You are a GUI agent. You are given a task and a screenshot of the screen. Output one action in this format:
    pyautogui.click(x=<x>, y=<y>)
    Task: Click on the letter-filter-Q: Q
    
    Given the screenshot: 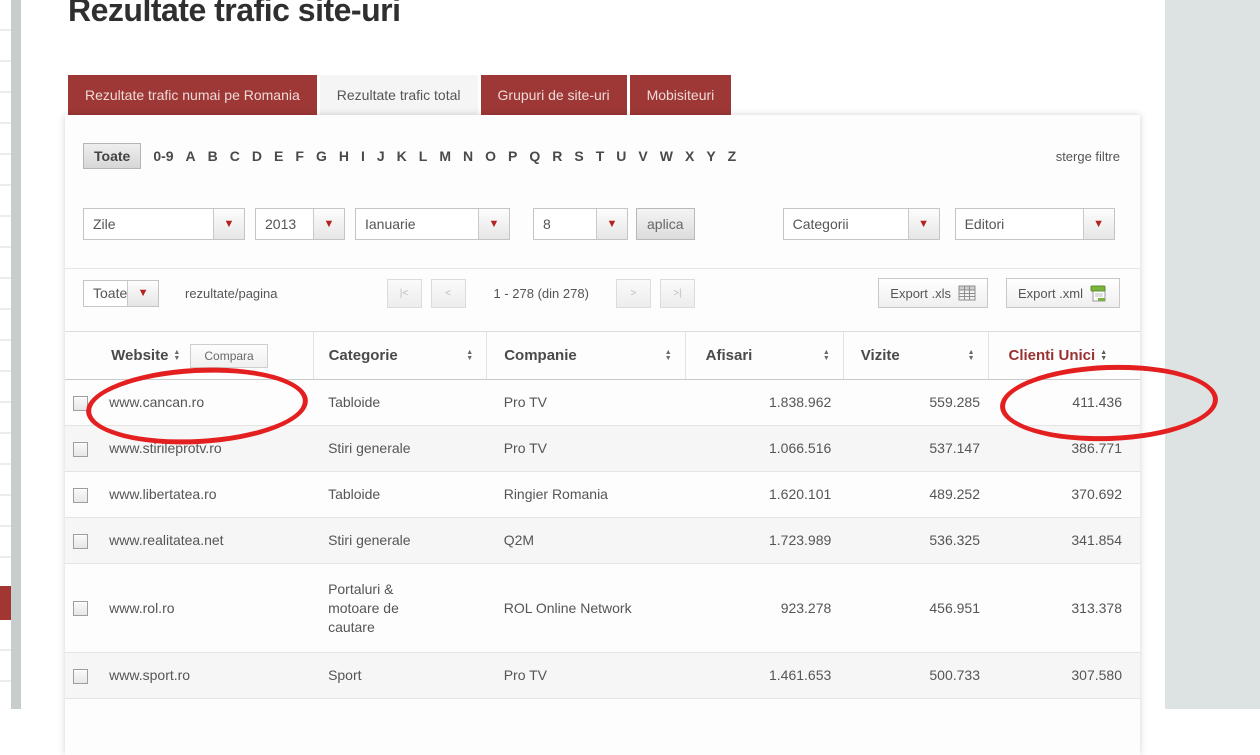 What is the action you would take?
    pyautogui.click(x=534, y=156)
    